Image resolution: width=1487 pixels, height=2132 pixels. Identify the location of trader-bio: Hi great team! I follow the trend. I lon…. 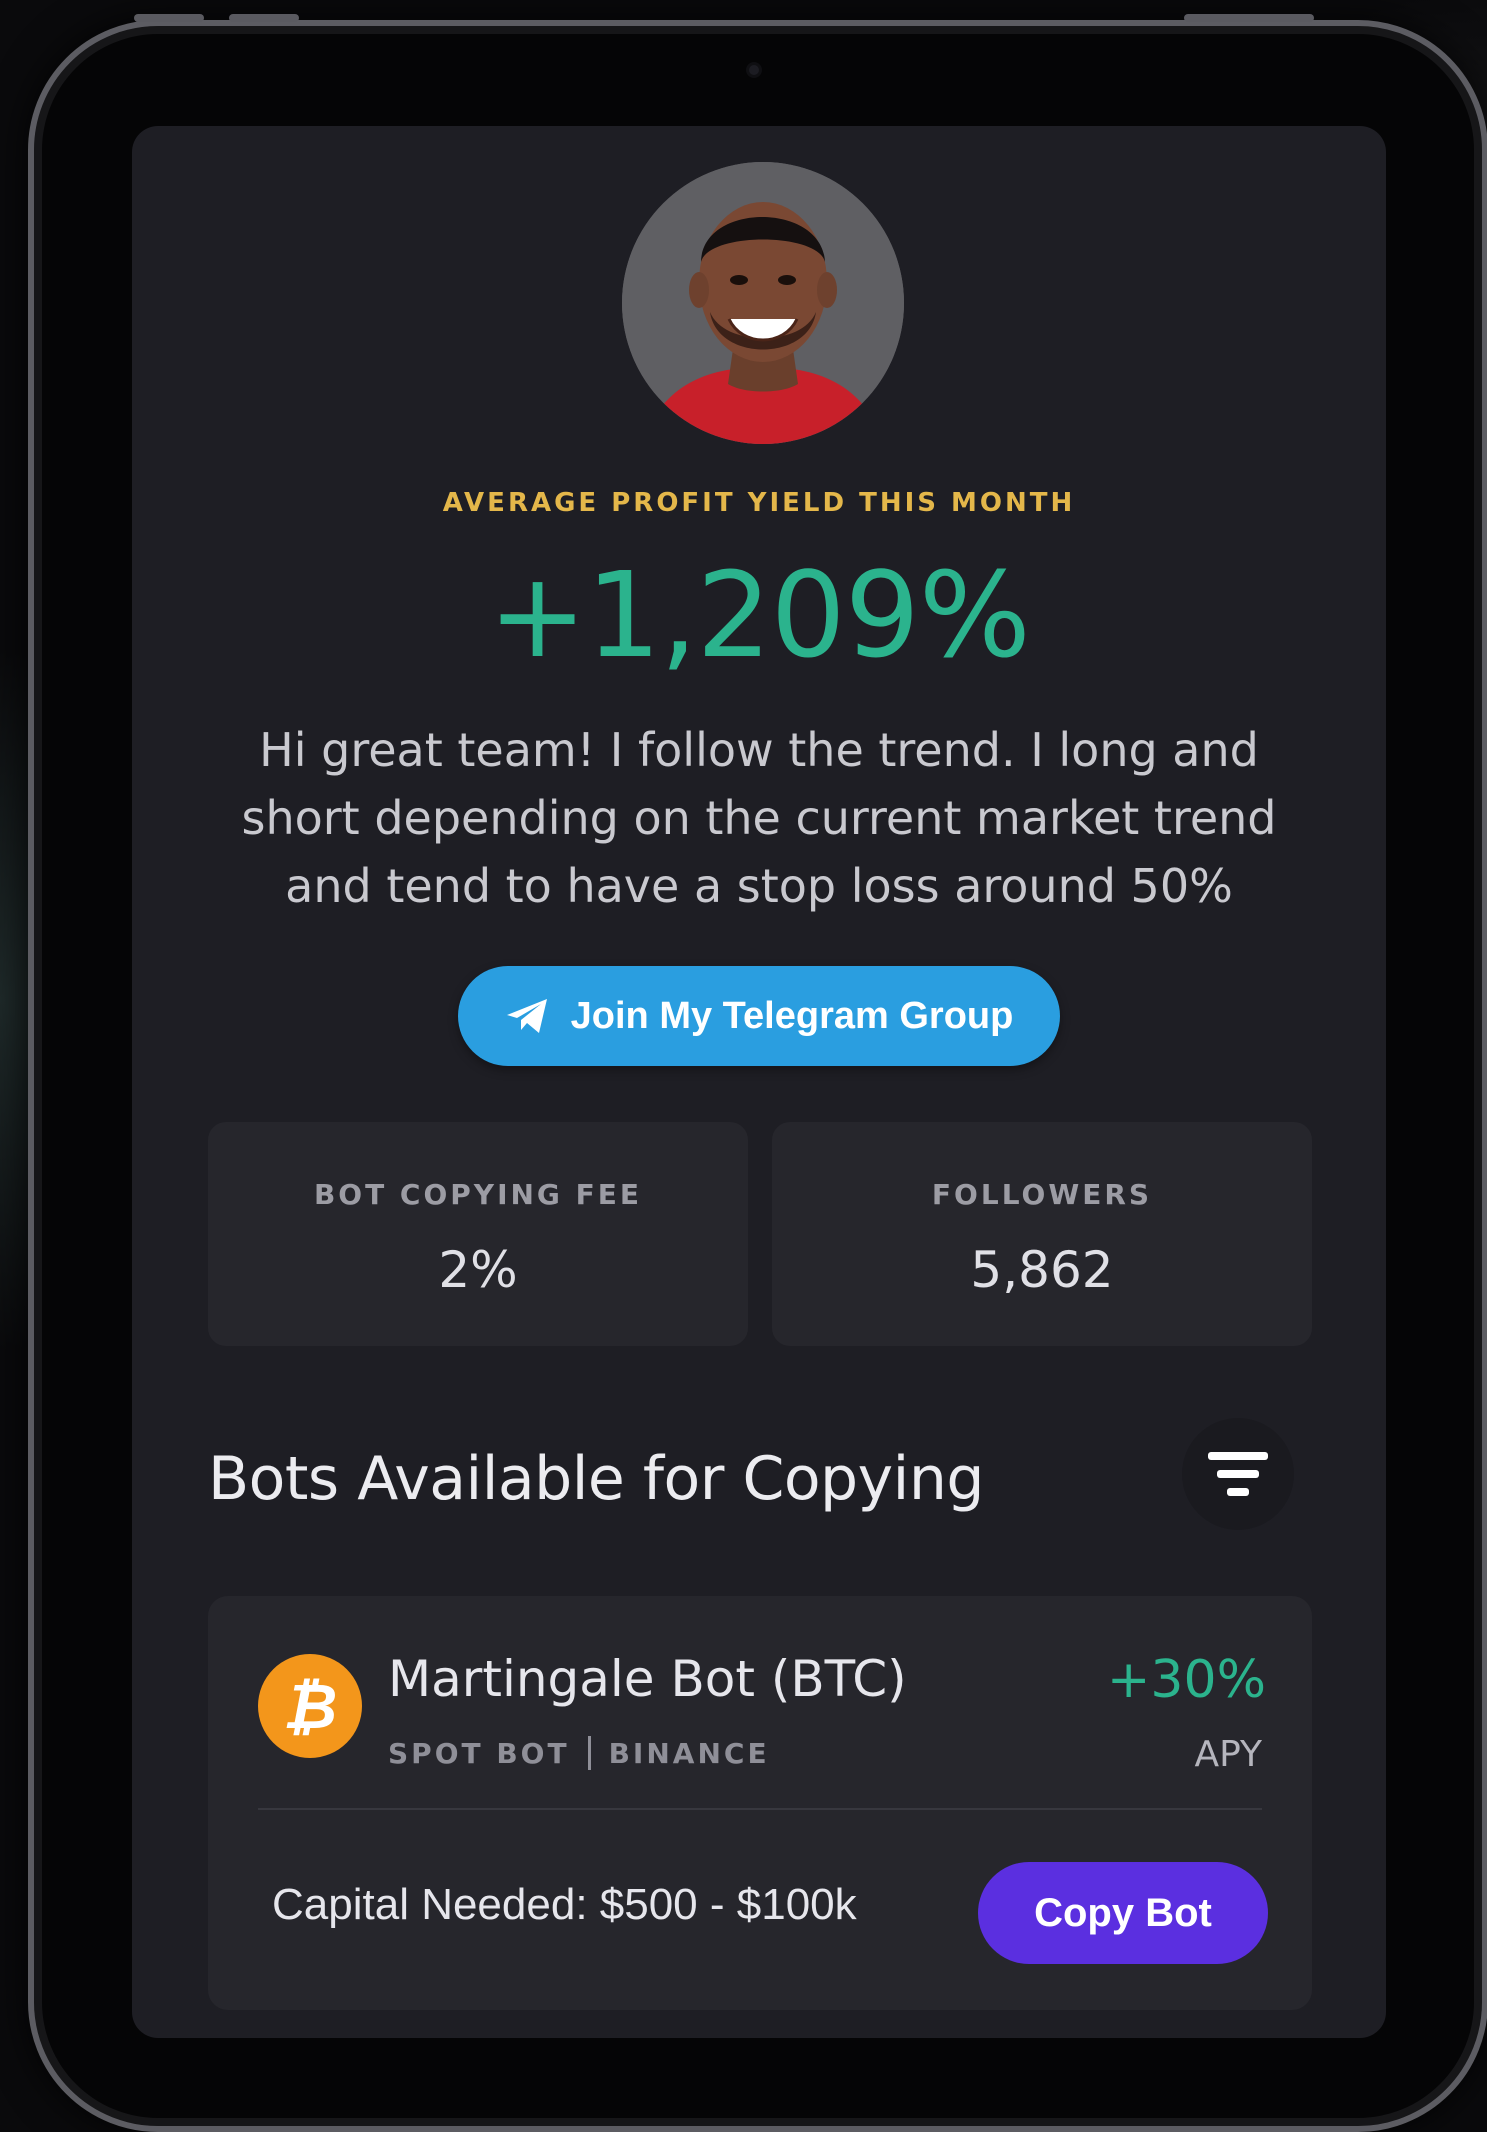
(759, 818).